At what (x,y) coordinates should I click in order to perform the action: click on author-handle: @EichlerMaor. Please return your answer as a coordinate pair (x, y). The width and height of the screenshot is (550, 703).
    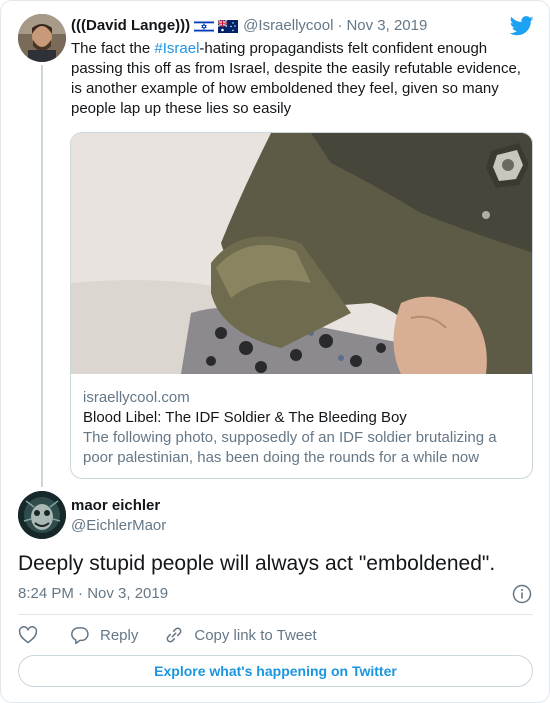
    Looking at the image, I should click on (118, 526).